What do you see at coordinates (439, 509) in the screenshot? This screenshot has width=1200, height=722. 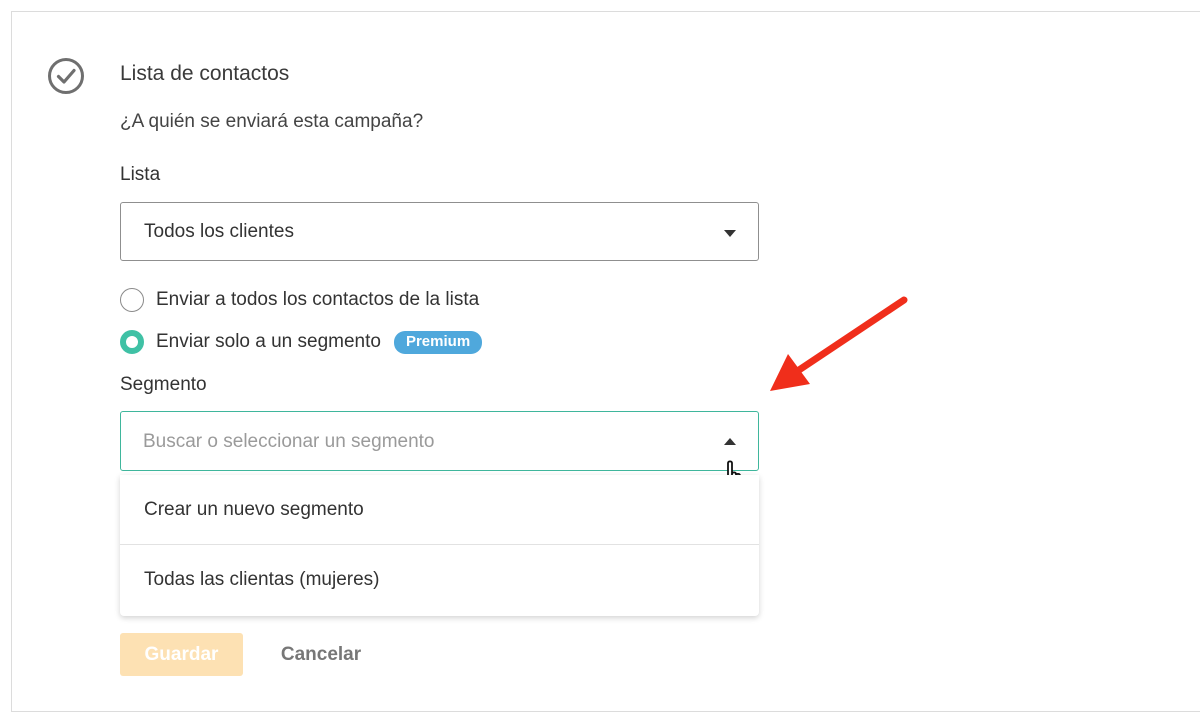 I see `option-create-segment: Crear un nuevo segmento` at bounding box center [439, 509].